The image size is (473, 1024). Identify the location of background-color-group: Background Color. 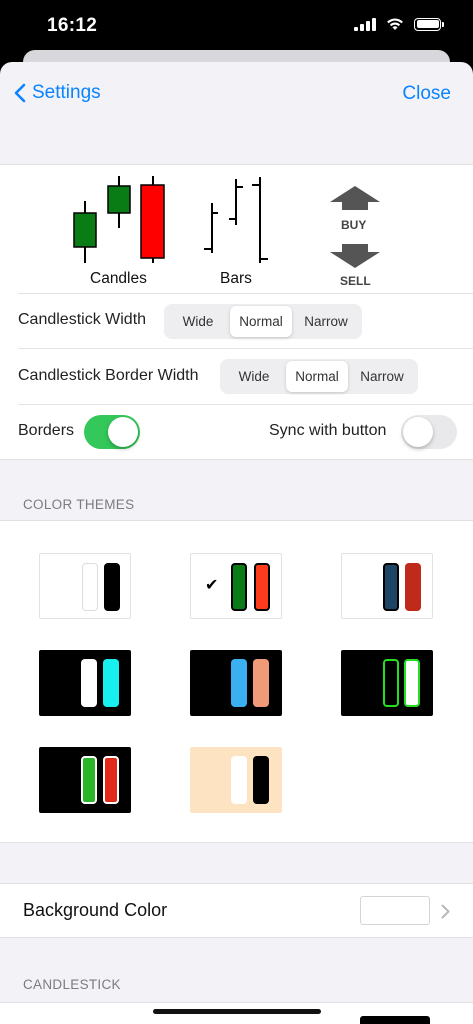
(236, 910).